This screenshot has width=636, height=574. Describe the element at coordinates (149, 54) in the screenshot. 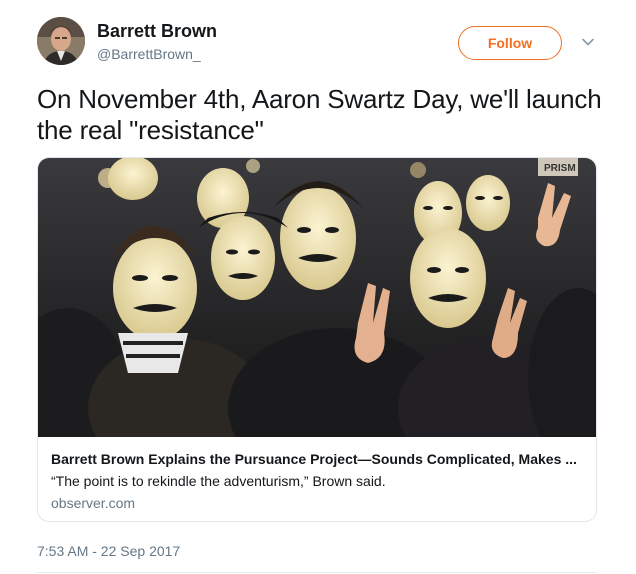

I see `author-handle: @BarrettBrown_` at that location.